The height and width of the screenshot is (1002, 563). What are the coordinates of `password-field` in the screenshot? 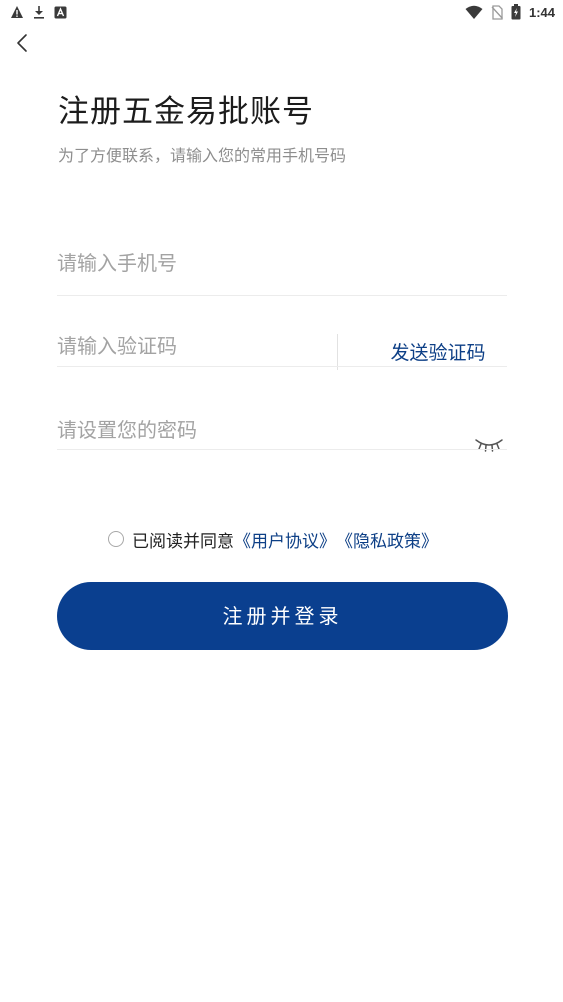 It's located at (257, 430).